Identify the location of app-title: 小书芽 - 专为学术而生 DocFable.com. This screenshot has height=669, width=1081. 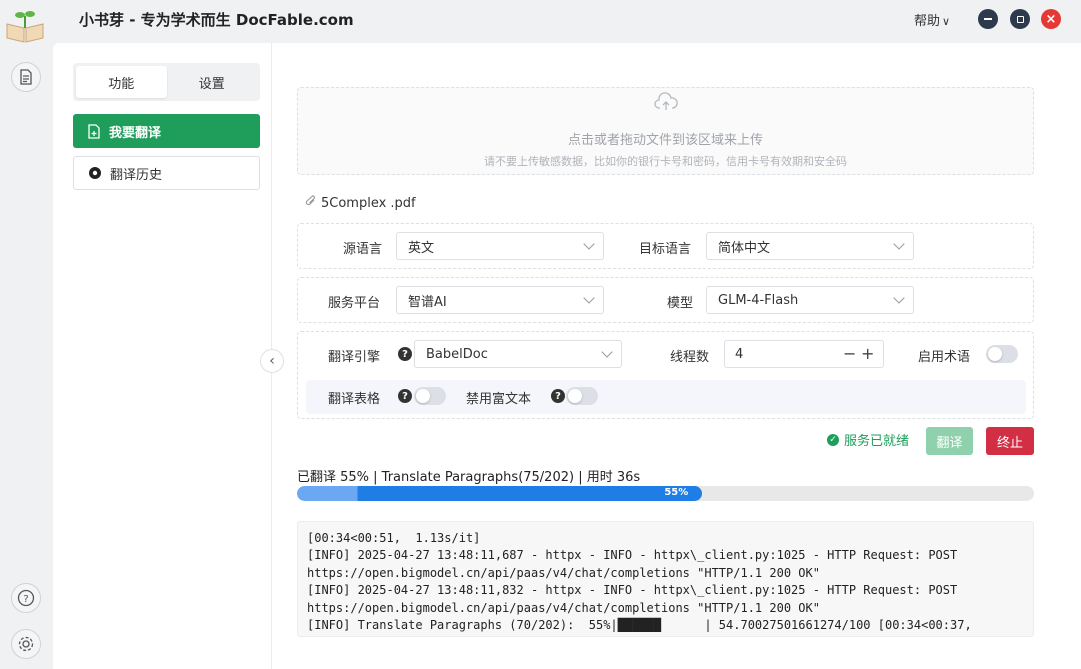
(216, 20).